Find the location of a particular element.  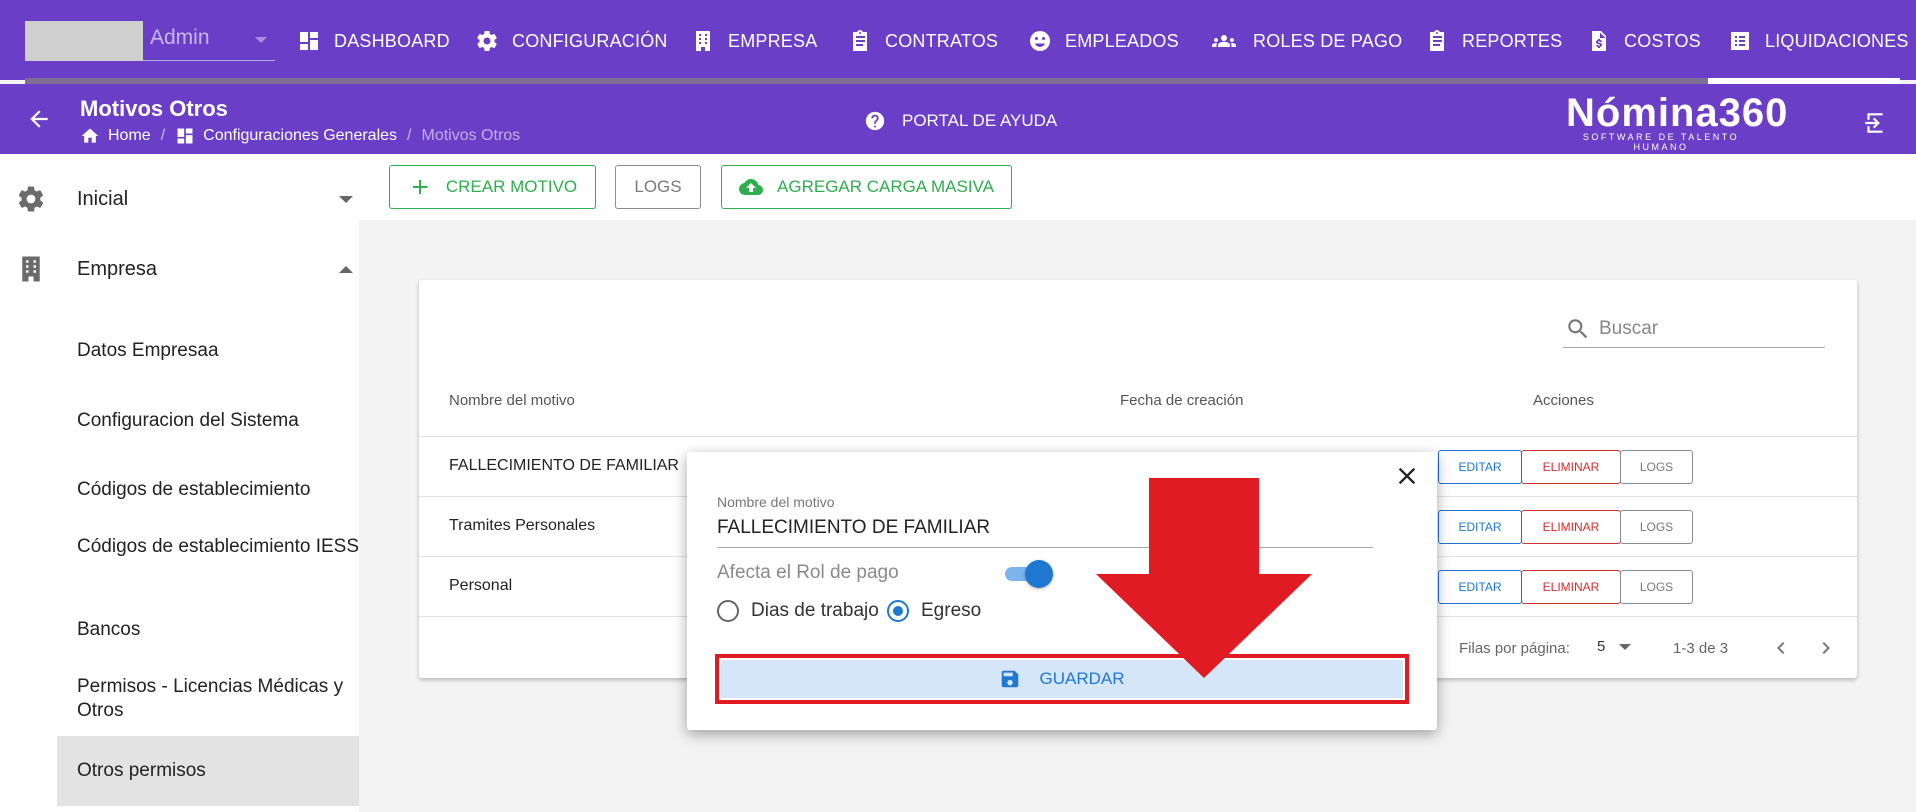

nav-contratos: CONTRATOS is located at coordinates (923, 41).